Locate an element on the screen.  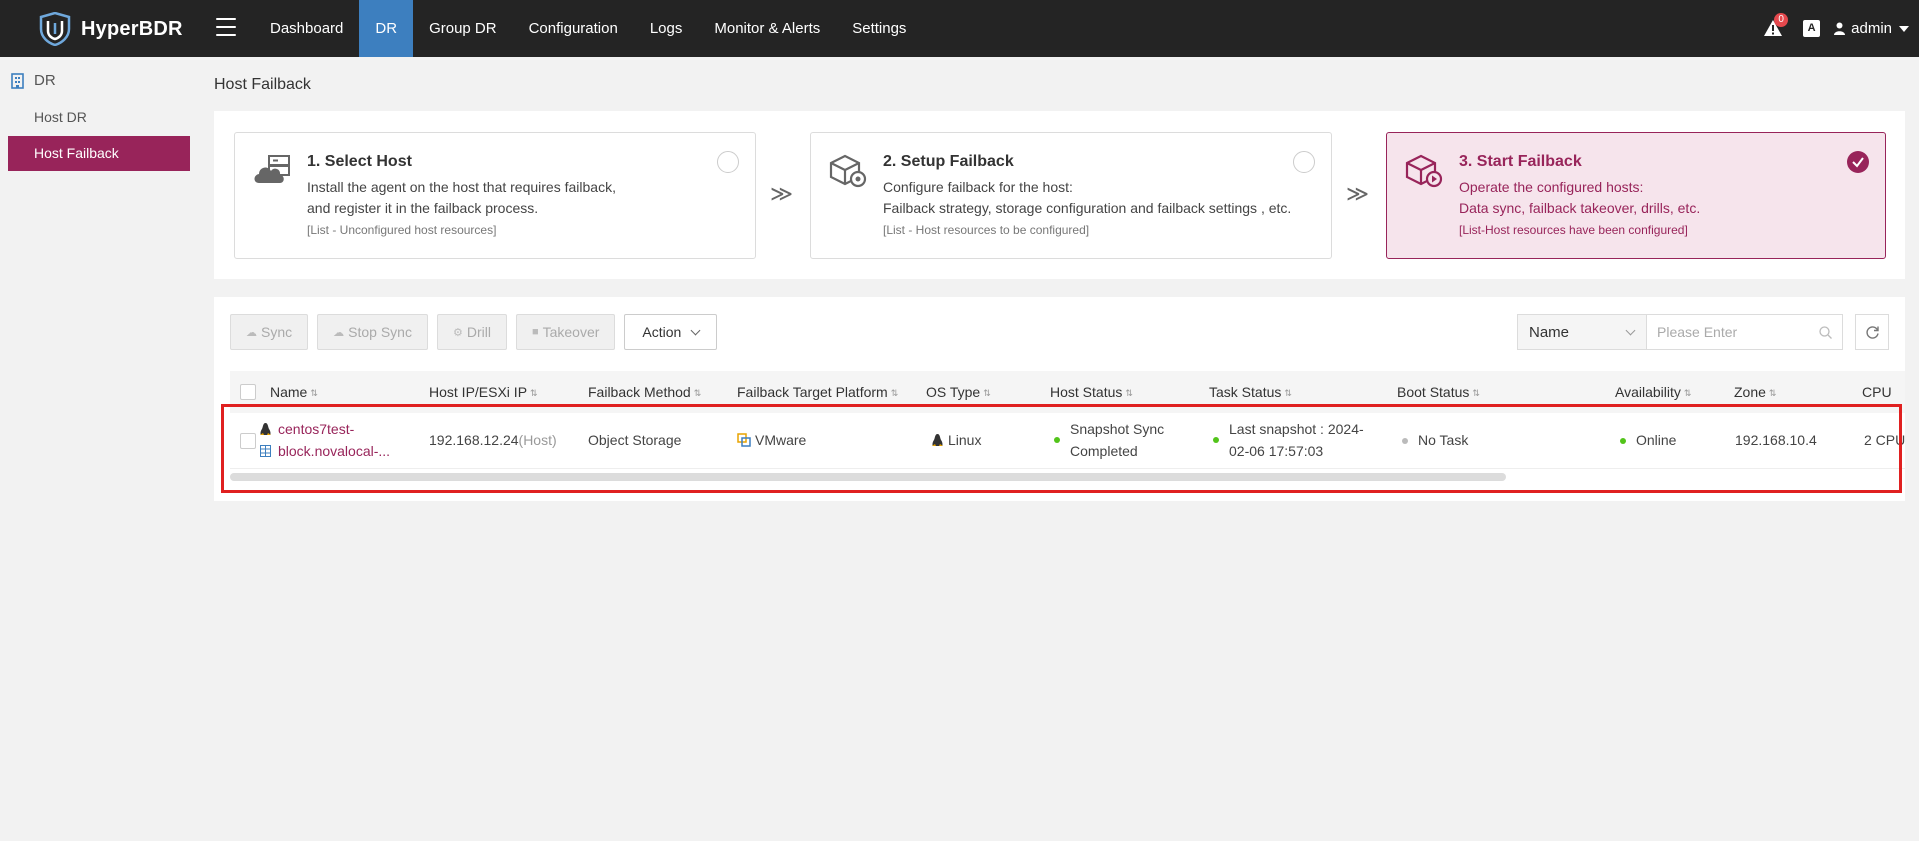
nav-configuration: Configuration is located at coordinates (573, 28).